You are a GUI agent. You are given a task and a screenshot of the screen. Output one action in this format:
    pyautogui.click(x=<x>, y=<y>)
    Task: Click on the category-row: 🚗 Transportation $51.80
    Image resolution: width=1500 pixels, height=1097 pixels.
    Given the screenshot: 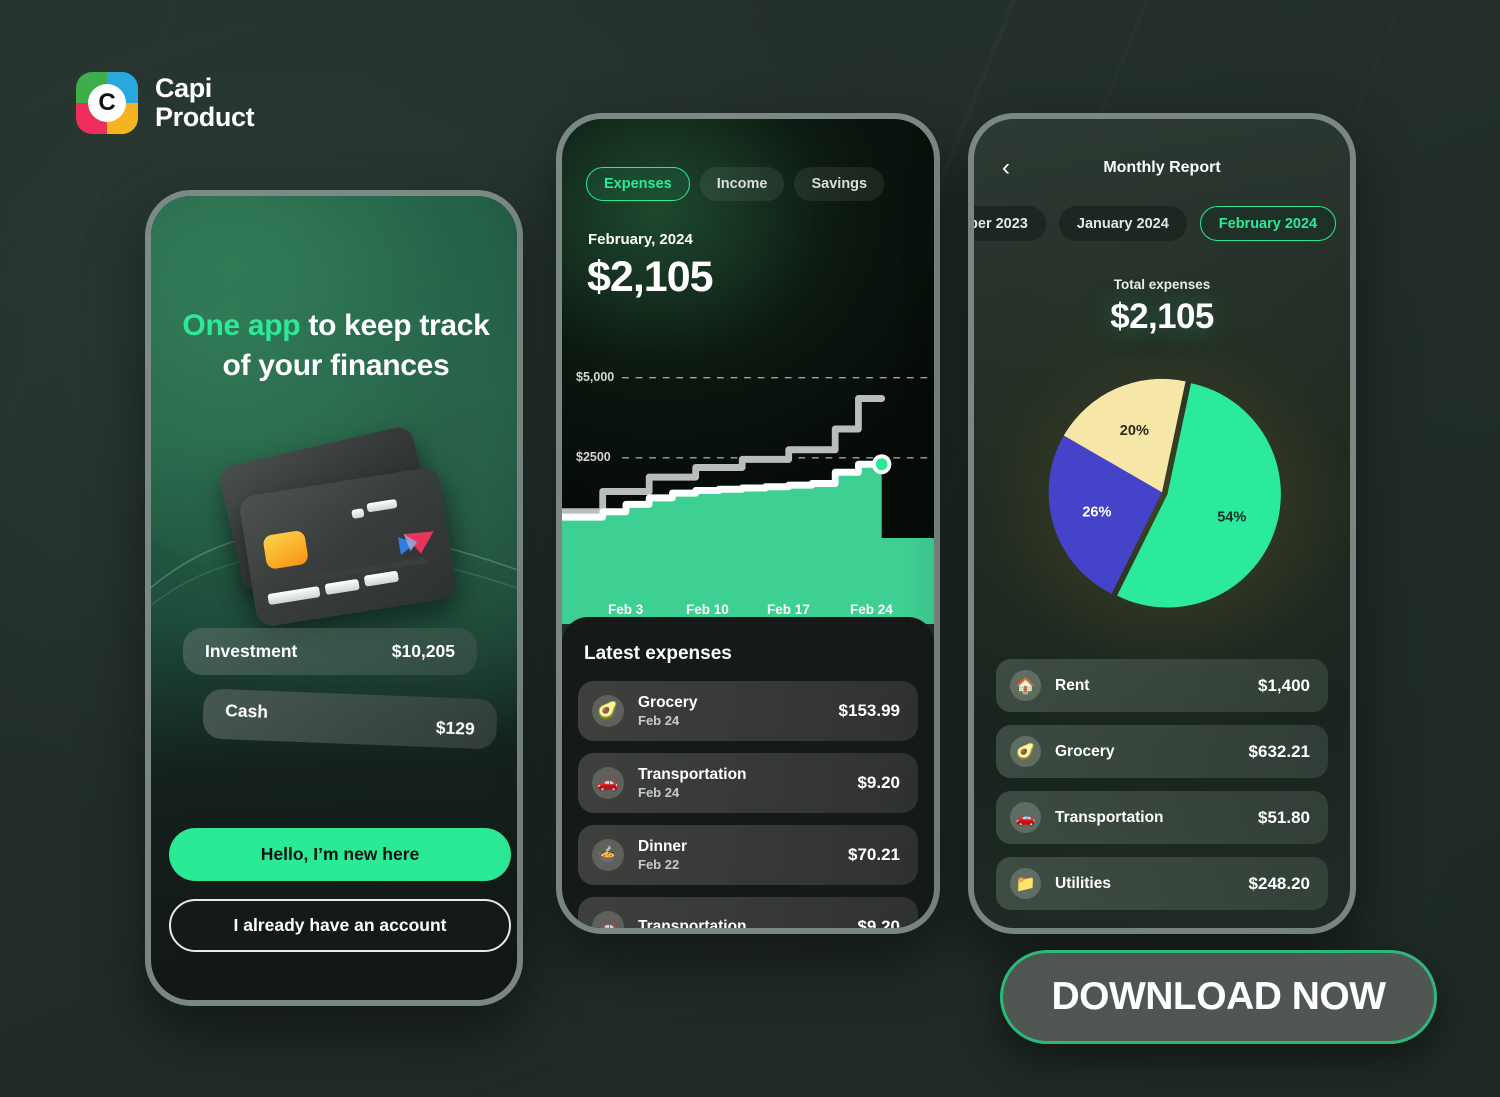 What is the action you would take?
    pyautogui.click(x=1162, y=817)
    